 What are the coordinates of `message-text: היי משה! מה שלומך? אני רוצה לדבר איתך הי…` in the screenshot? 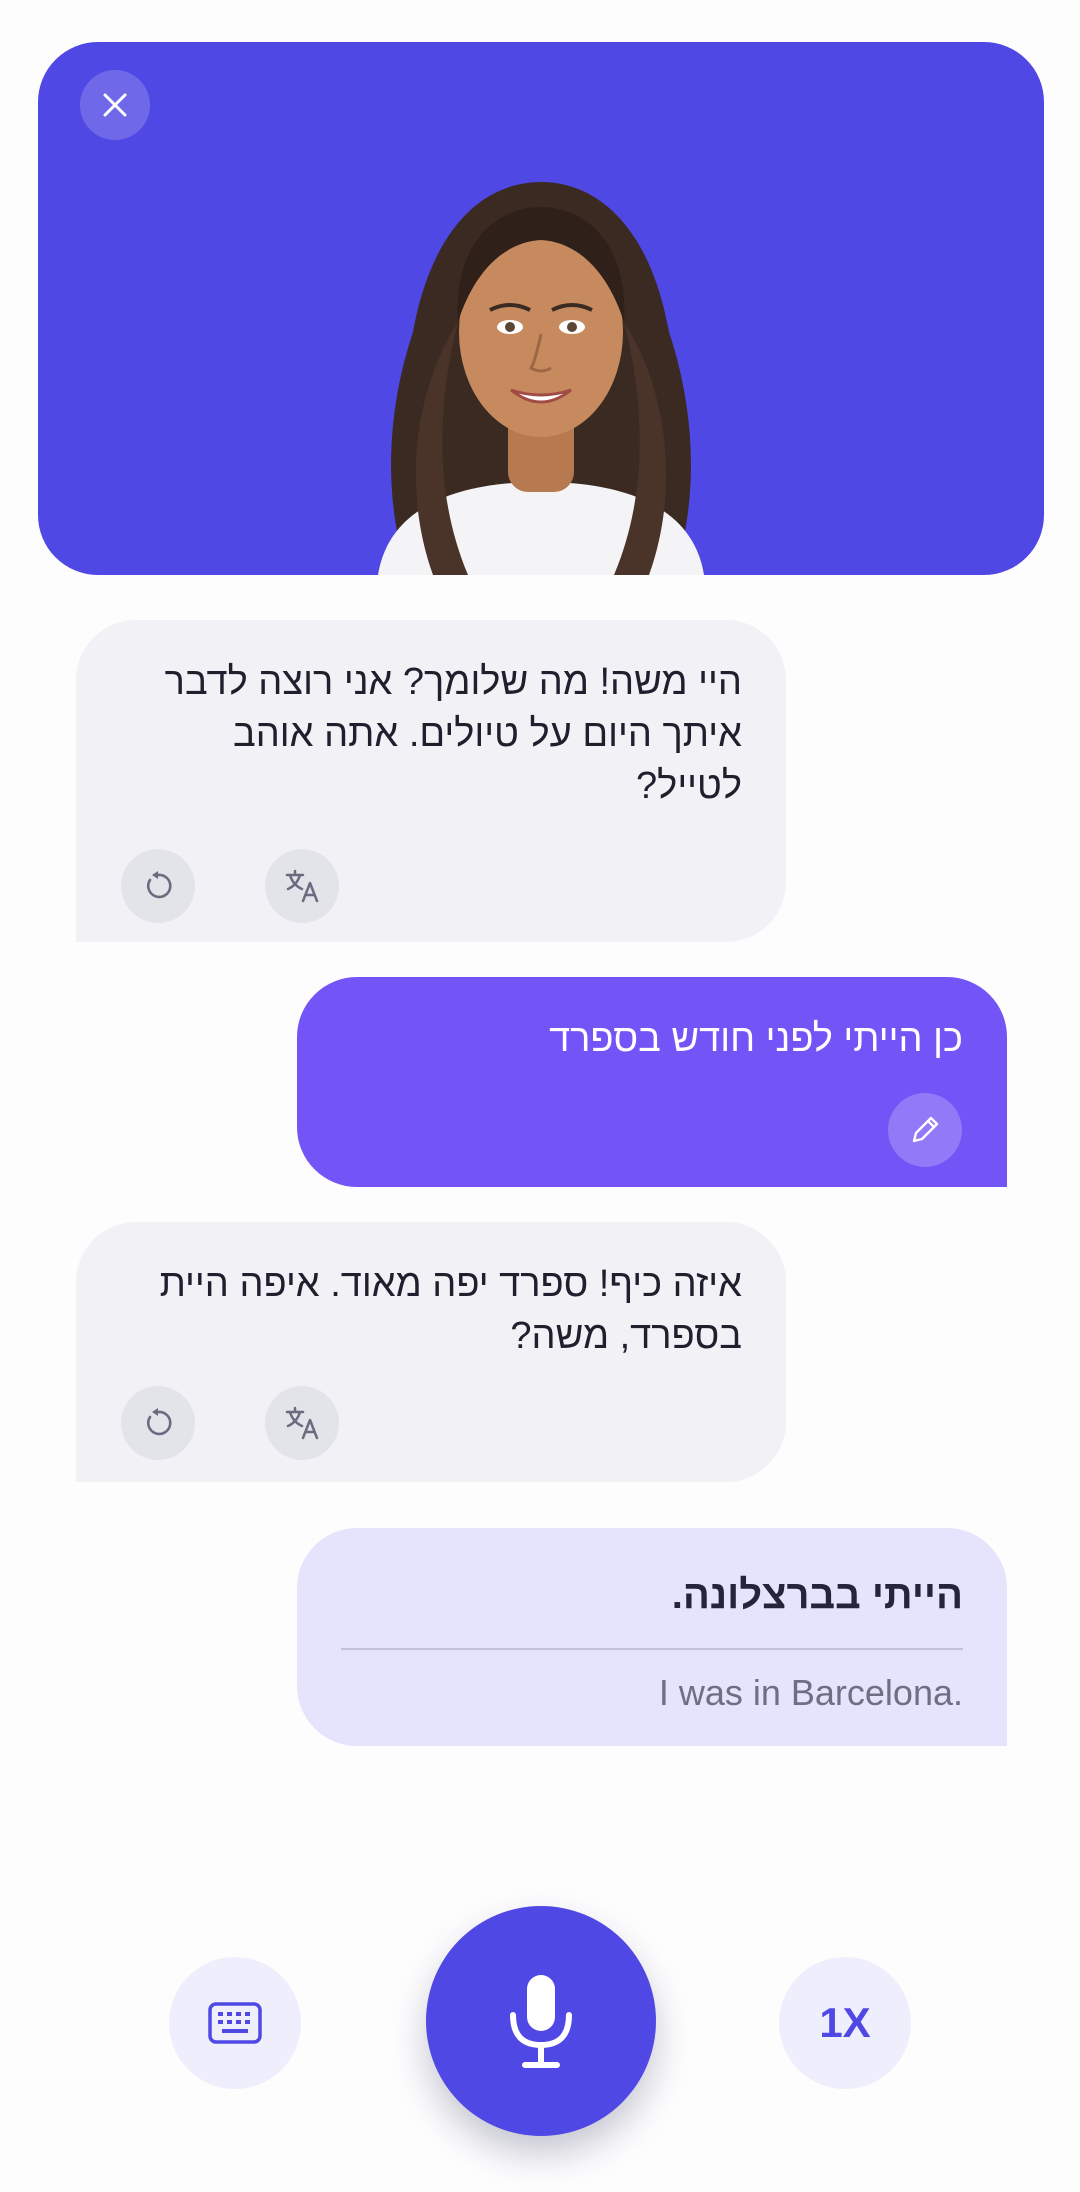 It's located at (453, 734).